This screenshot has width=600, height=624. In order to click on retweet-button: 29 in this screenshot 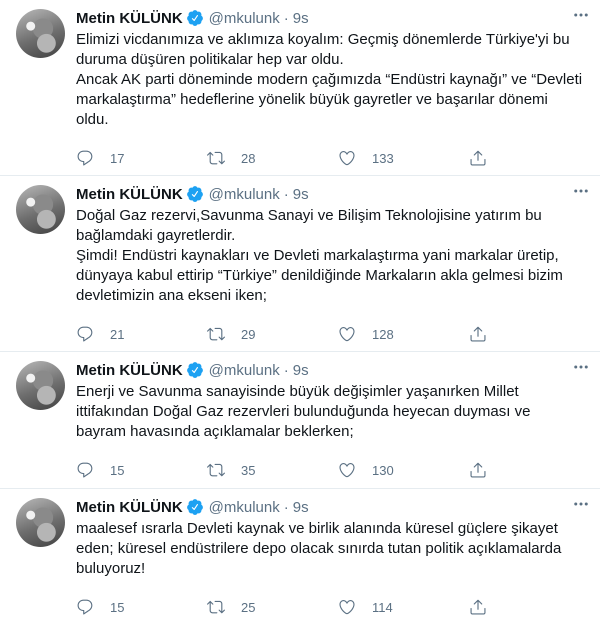, I will do `click(272, 334)`.